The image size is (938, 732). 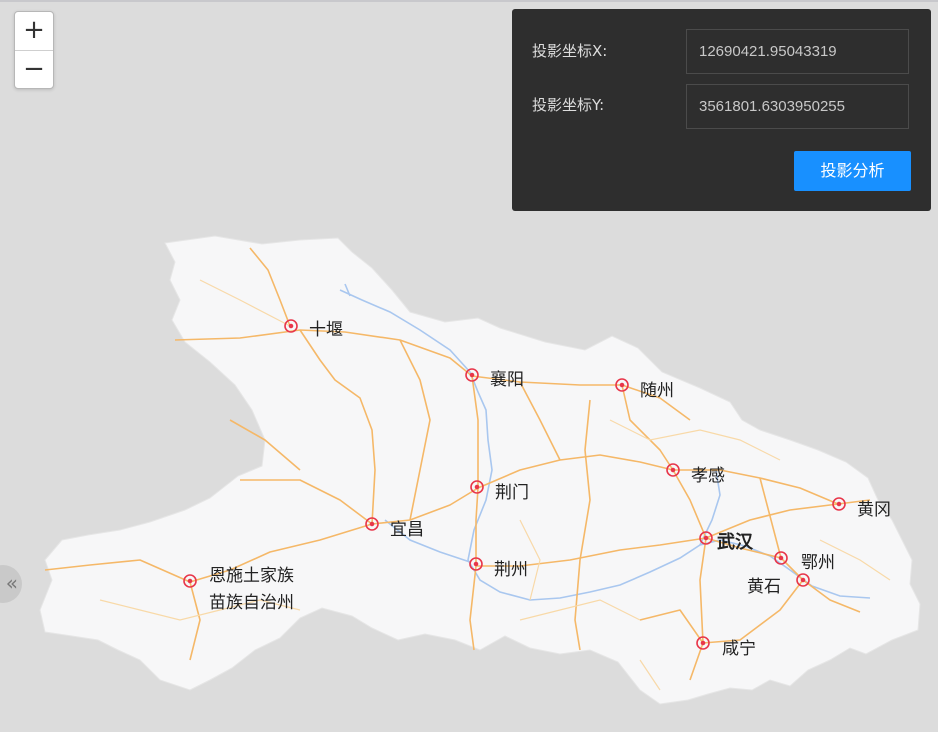 What do you see at coordinates (251, 587) in the screenshot?
I see `city-label-enshi: 恩施土家族 苗族自治州` at bounding box center [251, 587].